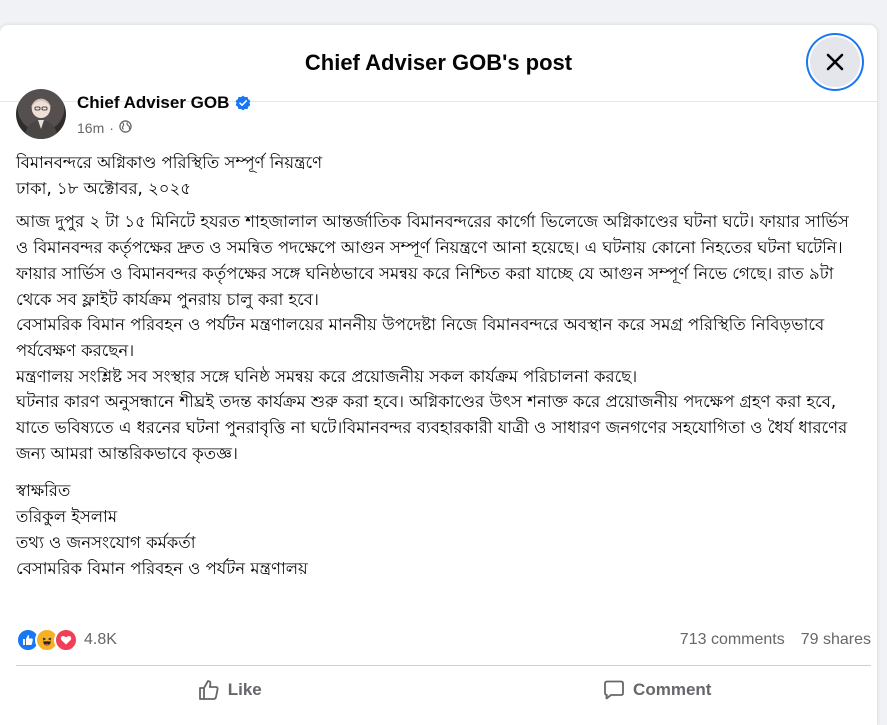  I want to click on verified-badge-icon, so click(243, 103).